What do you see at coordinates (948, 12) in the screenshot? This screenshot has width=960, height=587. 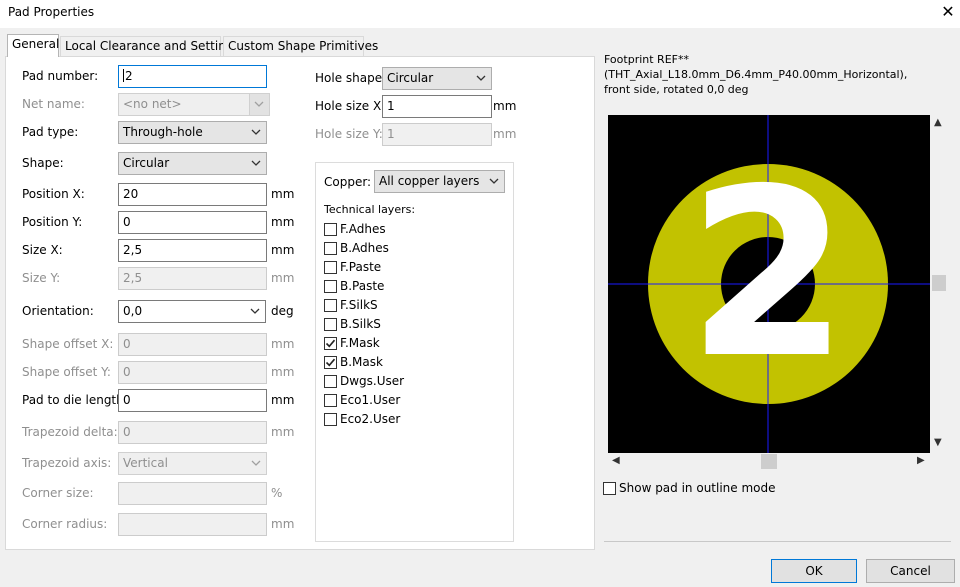 I see `close-button: ✕` at bounding box center [948, 12].